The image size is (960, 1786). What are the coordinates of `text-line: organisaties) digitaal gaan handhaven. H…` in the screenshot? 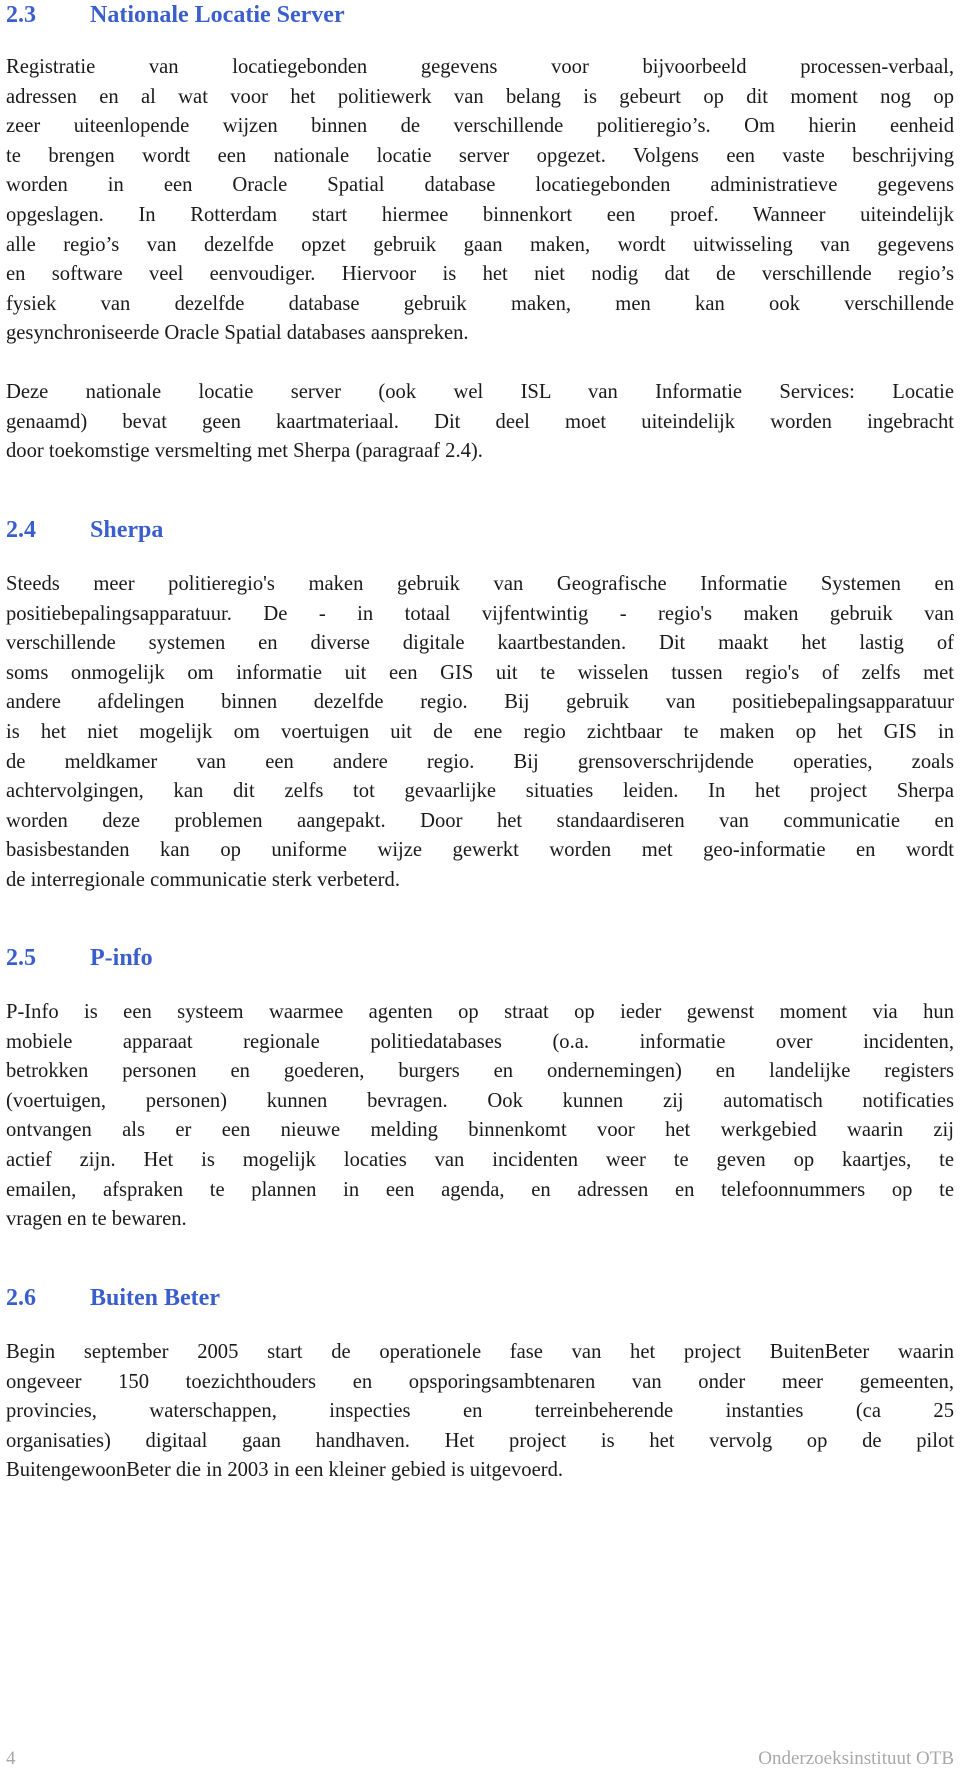 It's located at (480, 1440).